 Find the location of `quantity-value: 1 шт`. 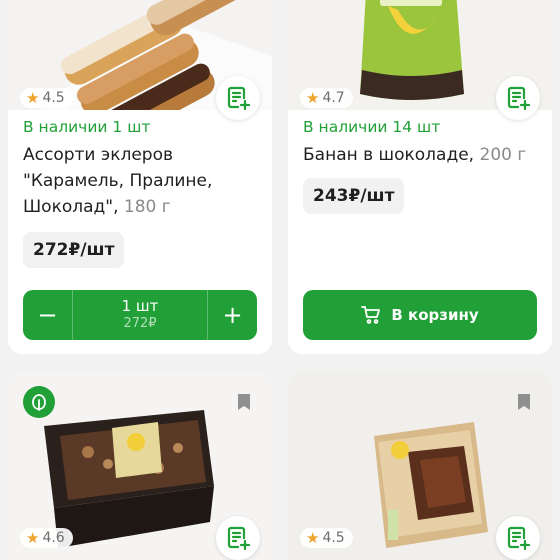

quantity-value: 1 шт is located at coordinates (140, 306).